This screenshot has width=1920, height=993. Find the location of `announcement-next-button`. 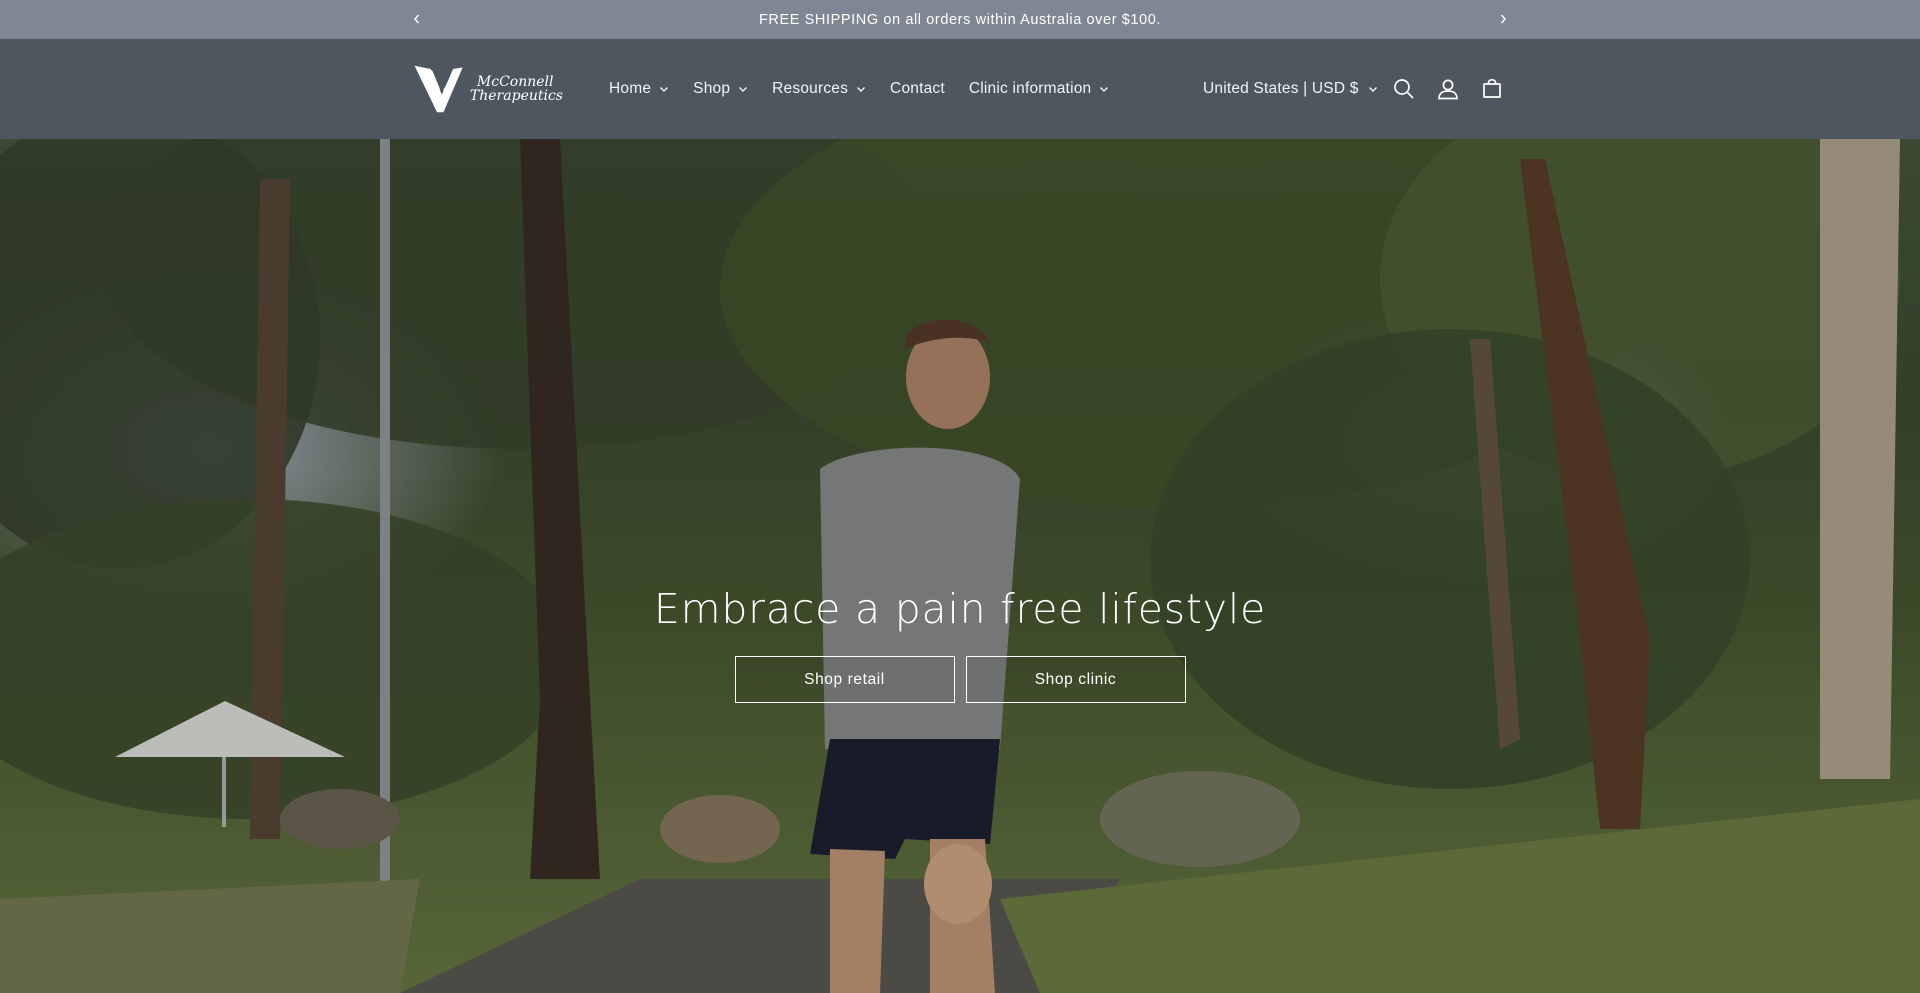

announcement-next-button is located at coordinates (1503, 19).